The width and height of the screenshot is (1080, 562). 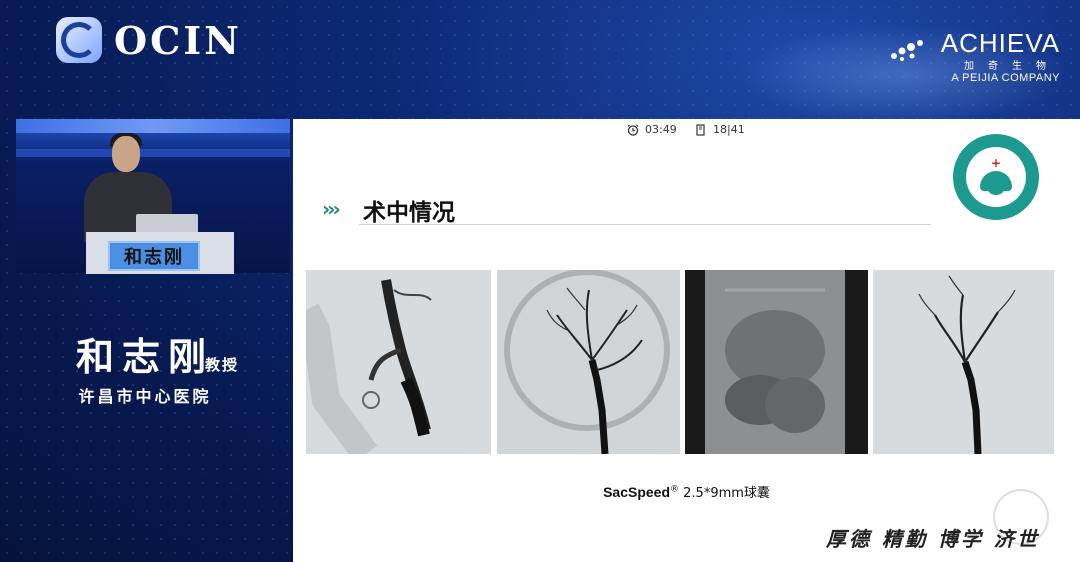 I want to click on slide-caption: SacSpeed® 2.5*9mm球囊, so click(x=686, y=491).